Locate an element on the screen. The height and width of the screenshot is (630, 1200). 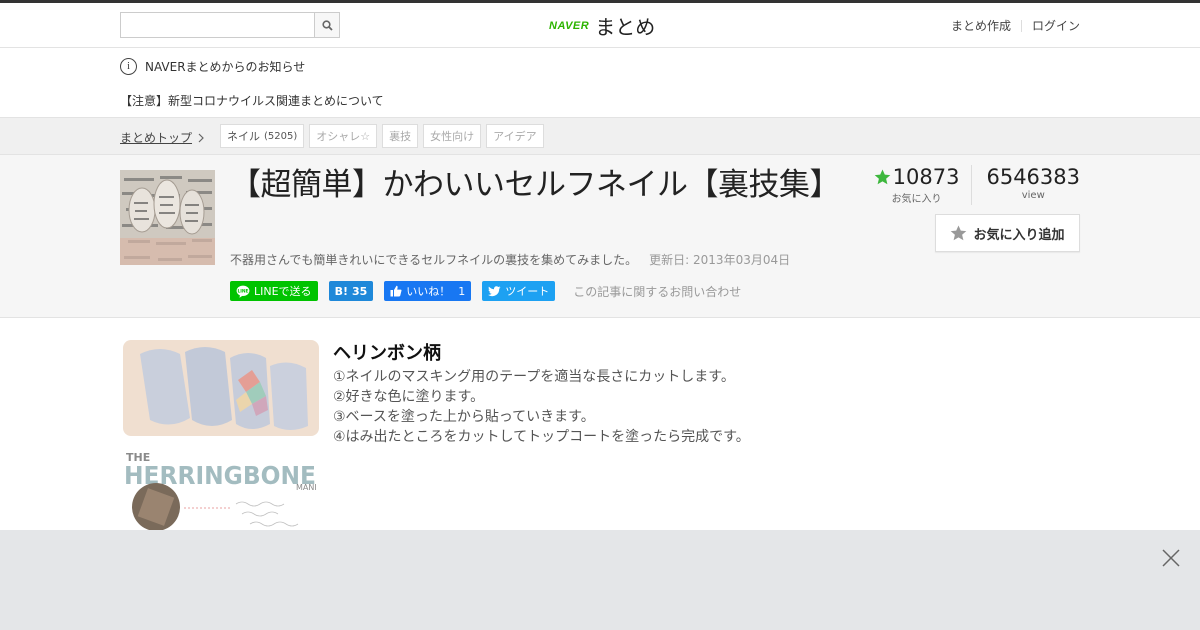
views-stat: 6546383 view is located at coordinates (1026, 185).